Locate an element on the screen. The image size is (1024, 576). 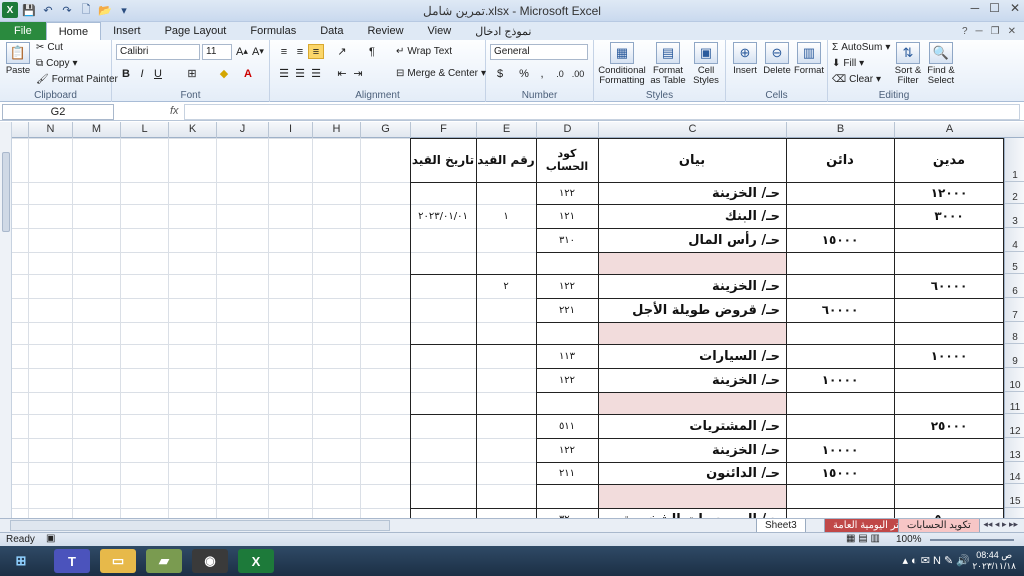
row-header-1: 1 is located at coordinates (1014, 160).